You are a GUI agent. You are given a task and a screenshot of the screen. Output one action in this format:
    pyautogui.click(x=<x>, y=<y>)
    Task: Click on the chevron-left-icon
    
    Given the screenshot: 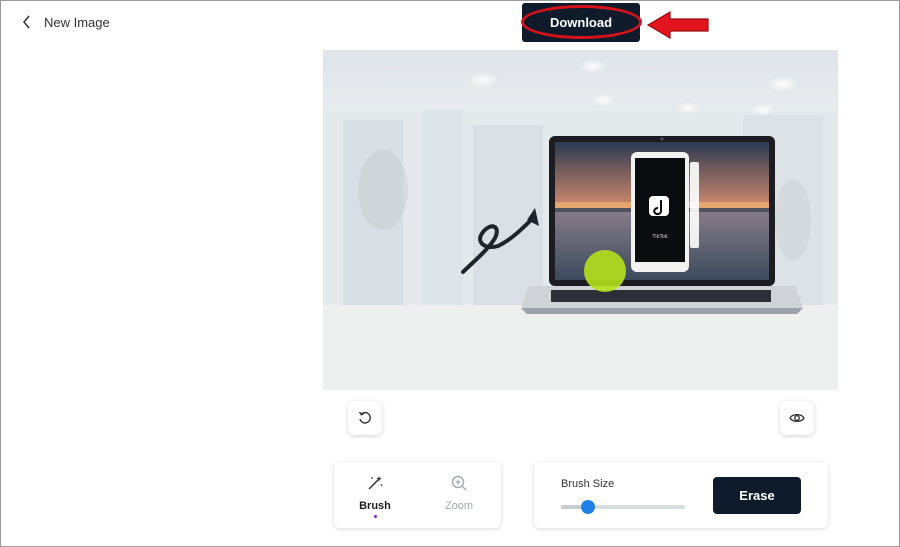 What is the action you would take?
    pyautogui.click(x=26, y=22)
    